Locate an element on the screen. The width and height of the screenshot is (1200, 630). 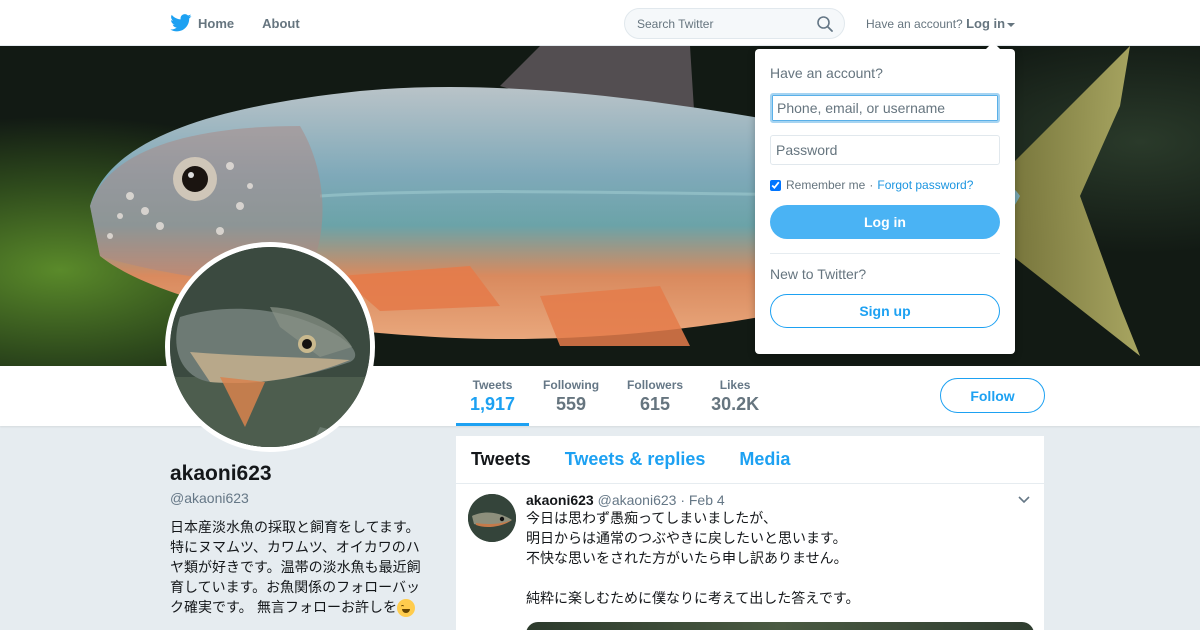
avatar-fish-image is located at coordinates (270, 347).